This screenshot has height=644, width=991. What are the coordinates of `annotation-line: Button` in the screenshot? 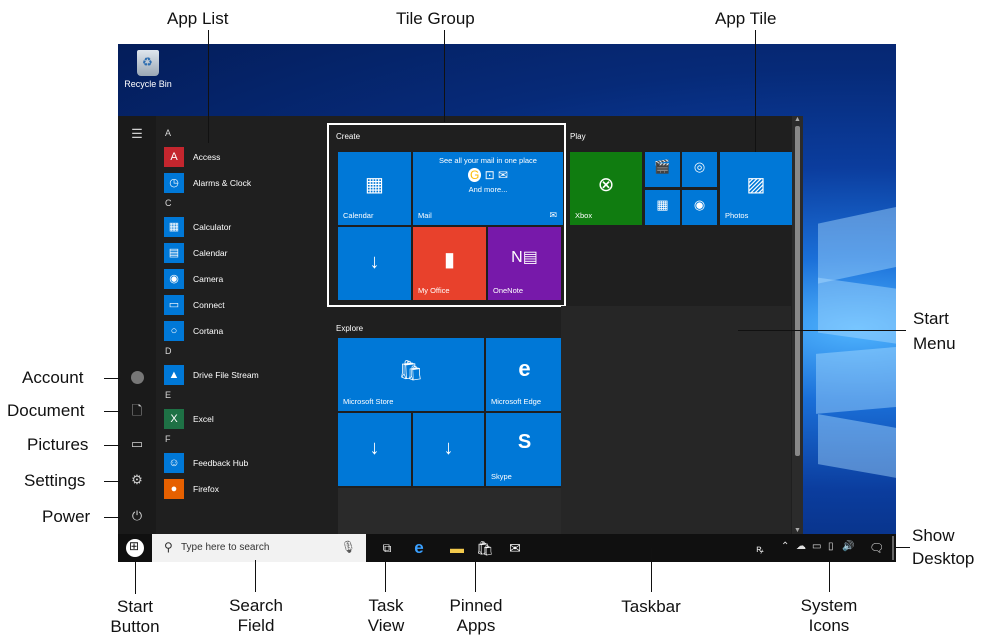 It's located at (135, 626).